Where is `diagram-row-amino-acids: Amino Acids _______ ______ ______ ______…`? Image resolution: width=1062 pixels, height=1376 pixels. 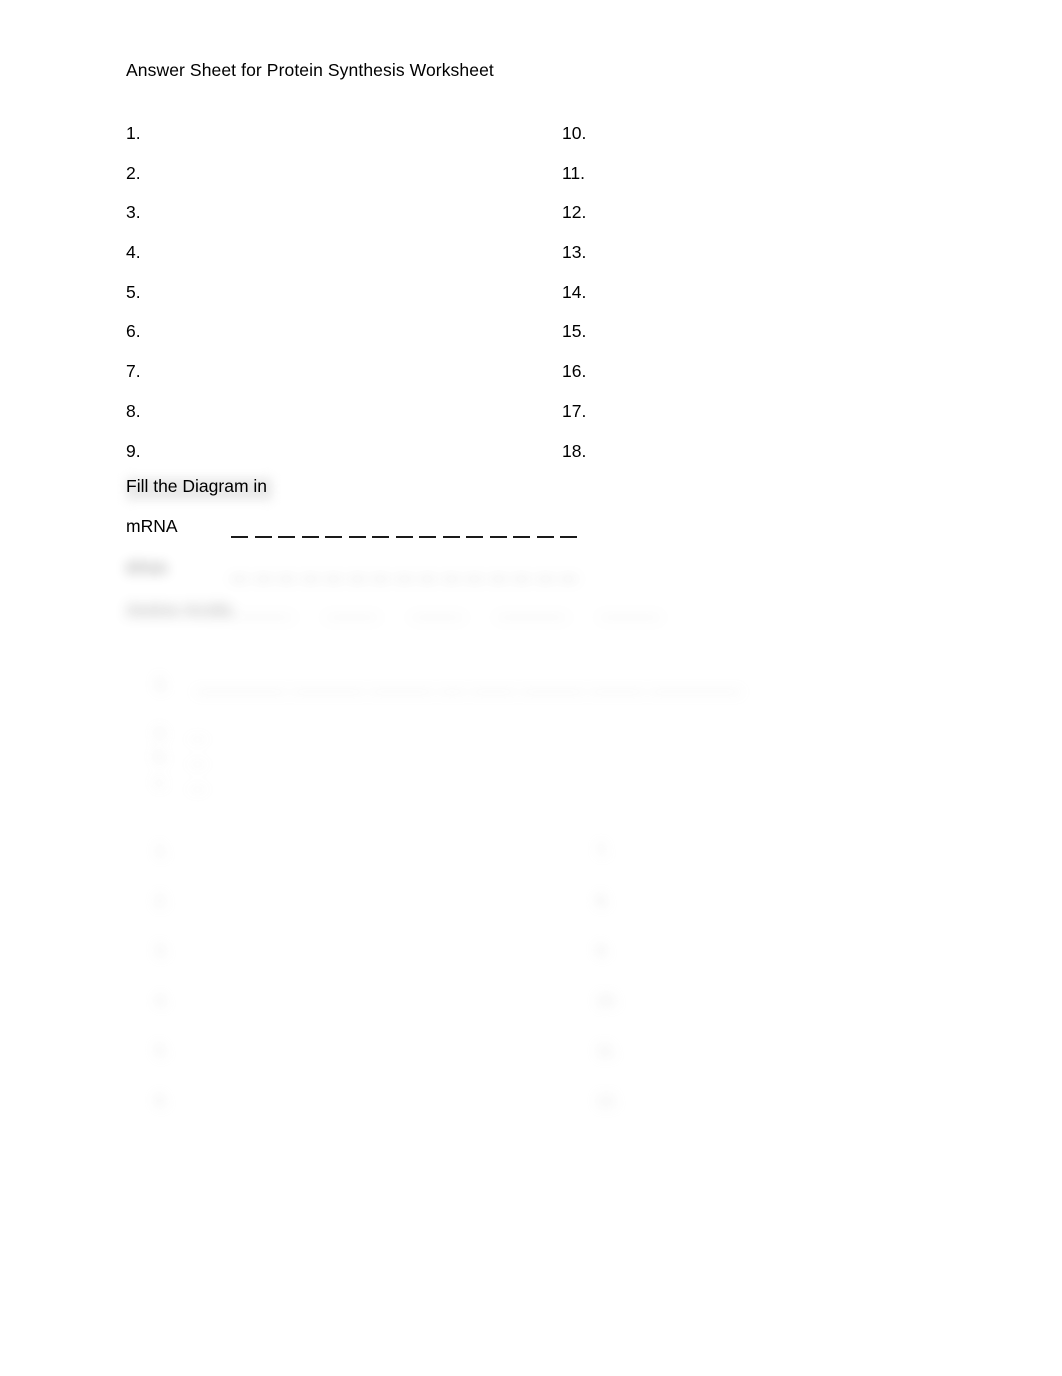 diagram-row-amino-acids: Amino Acids _______ ______ ______ ______… is located at coordinates (394, 613).